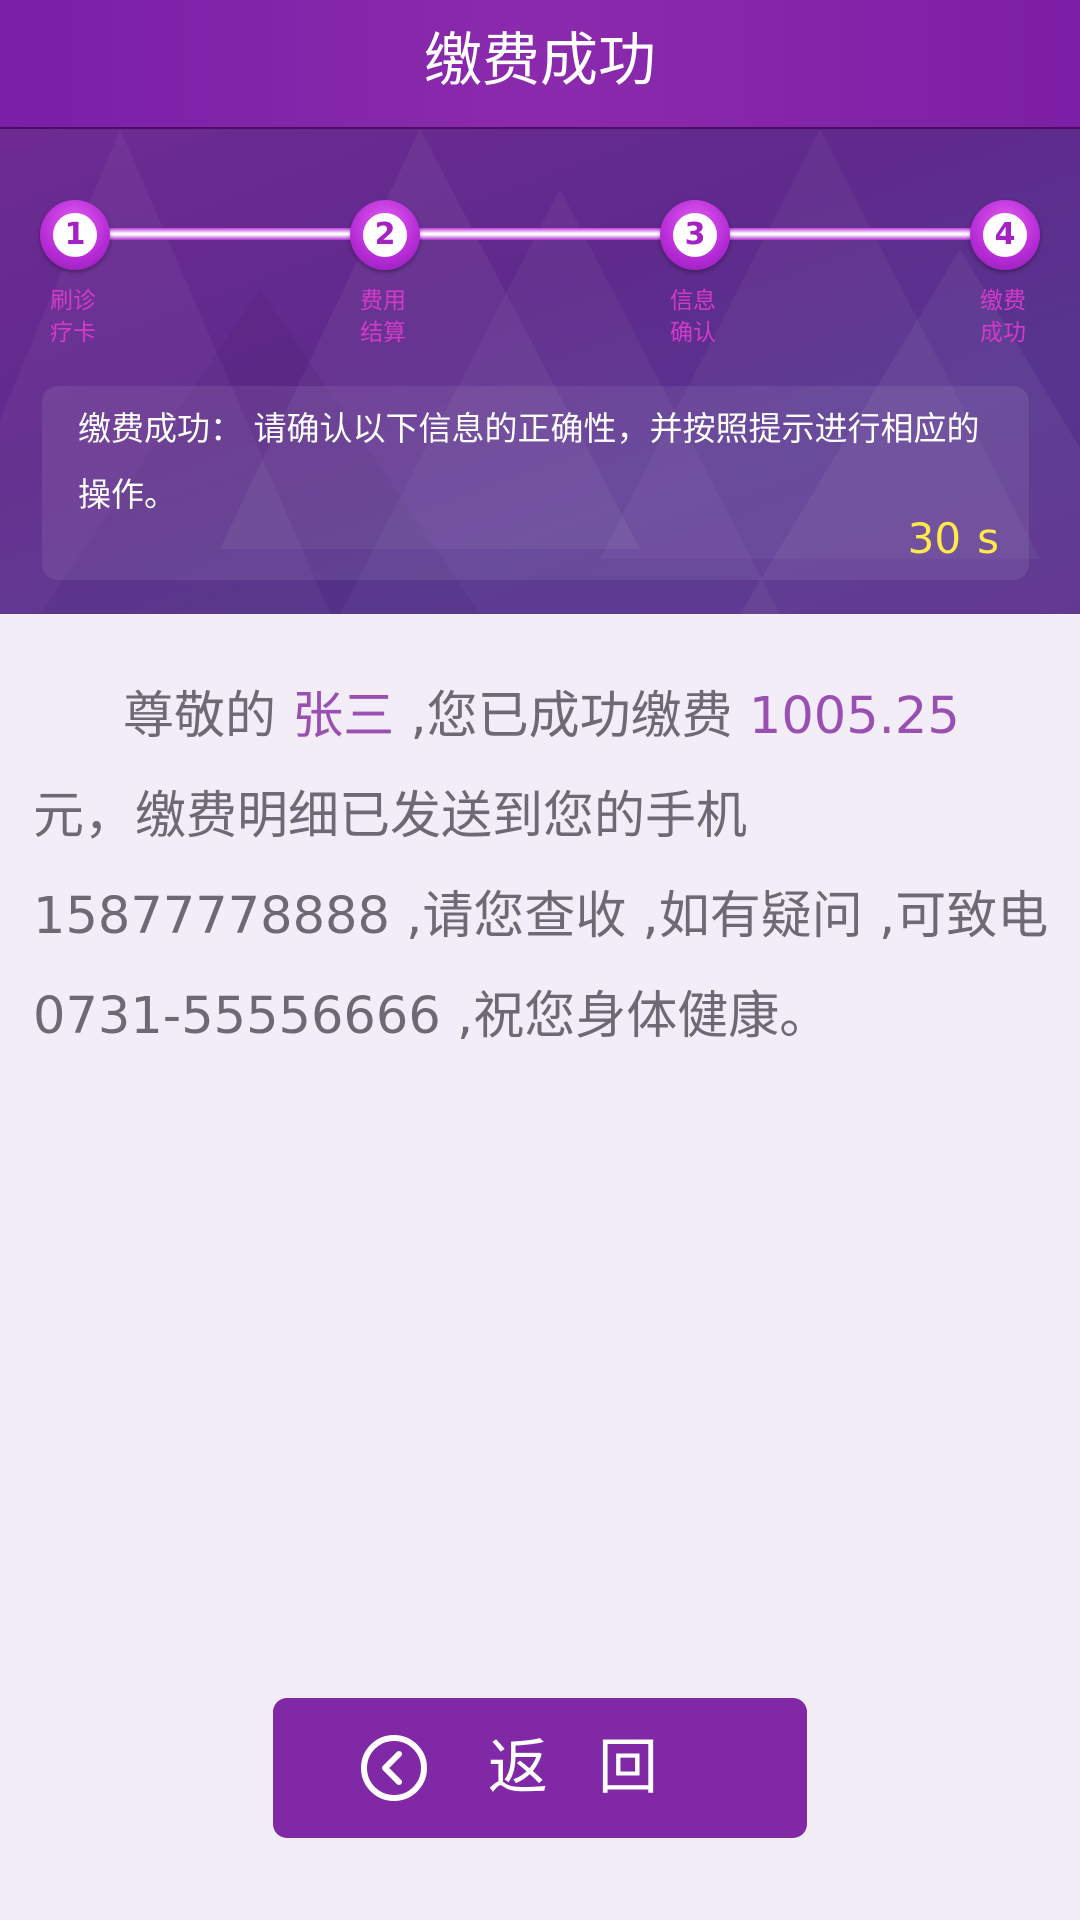  I want to click on step-2-number: 2, so click(385, 235).